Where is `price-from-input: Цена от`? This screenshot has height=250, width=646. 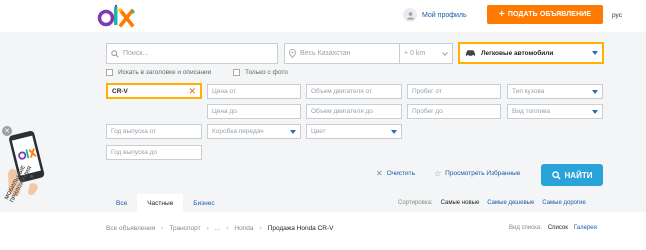 price-from-input: Цена от is located at coordinates (254, 91).